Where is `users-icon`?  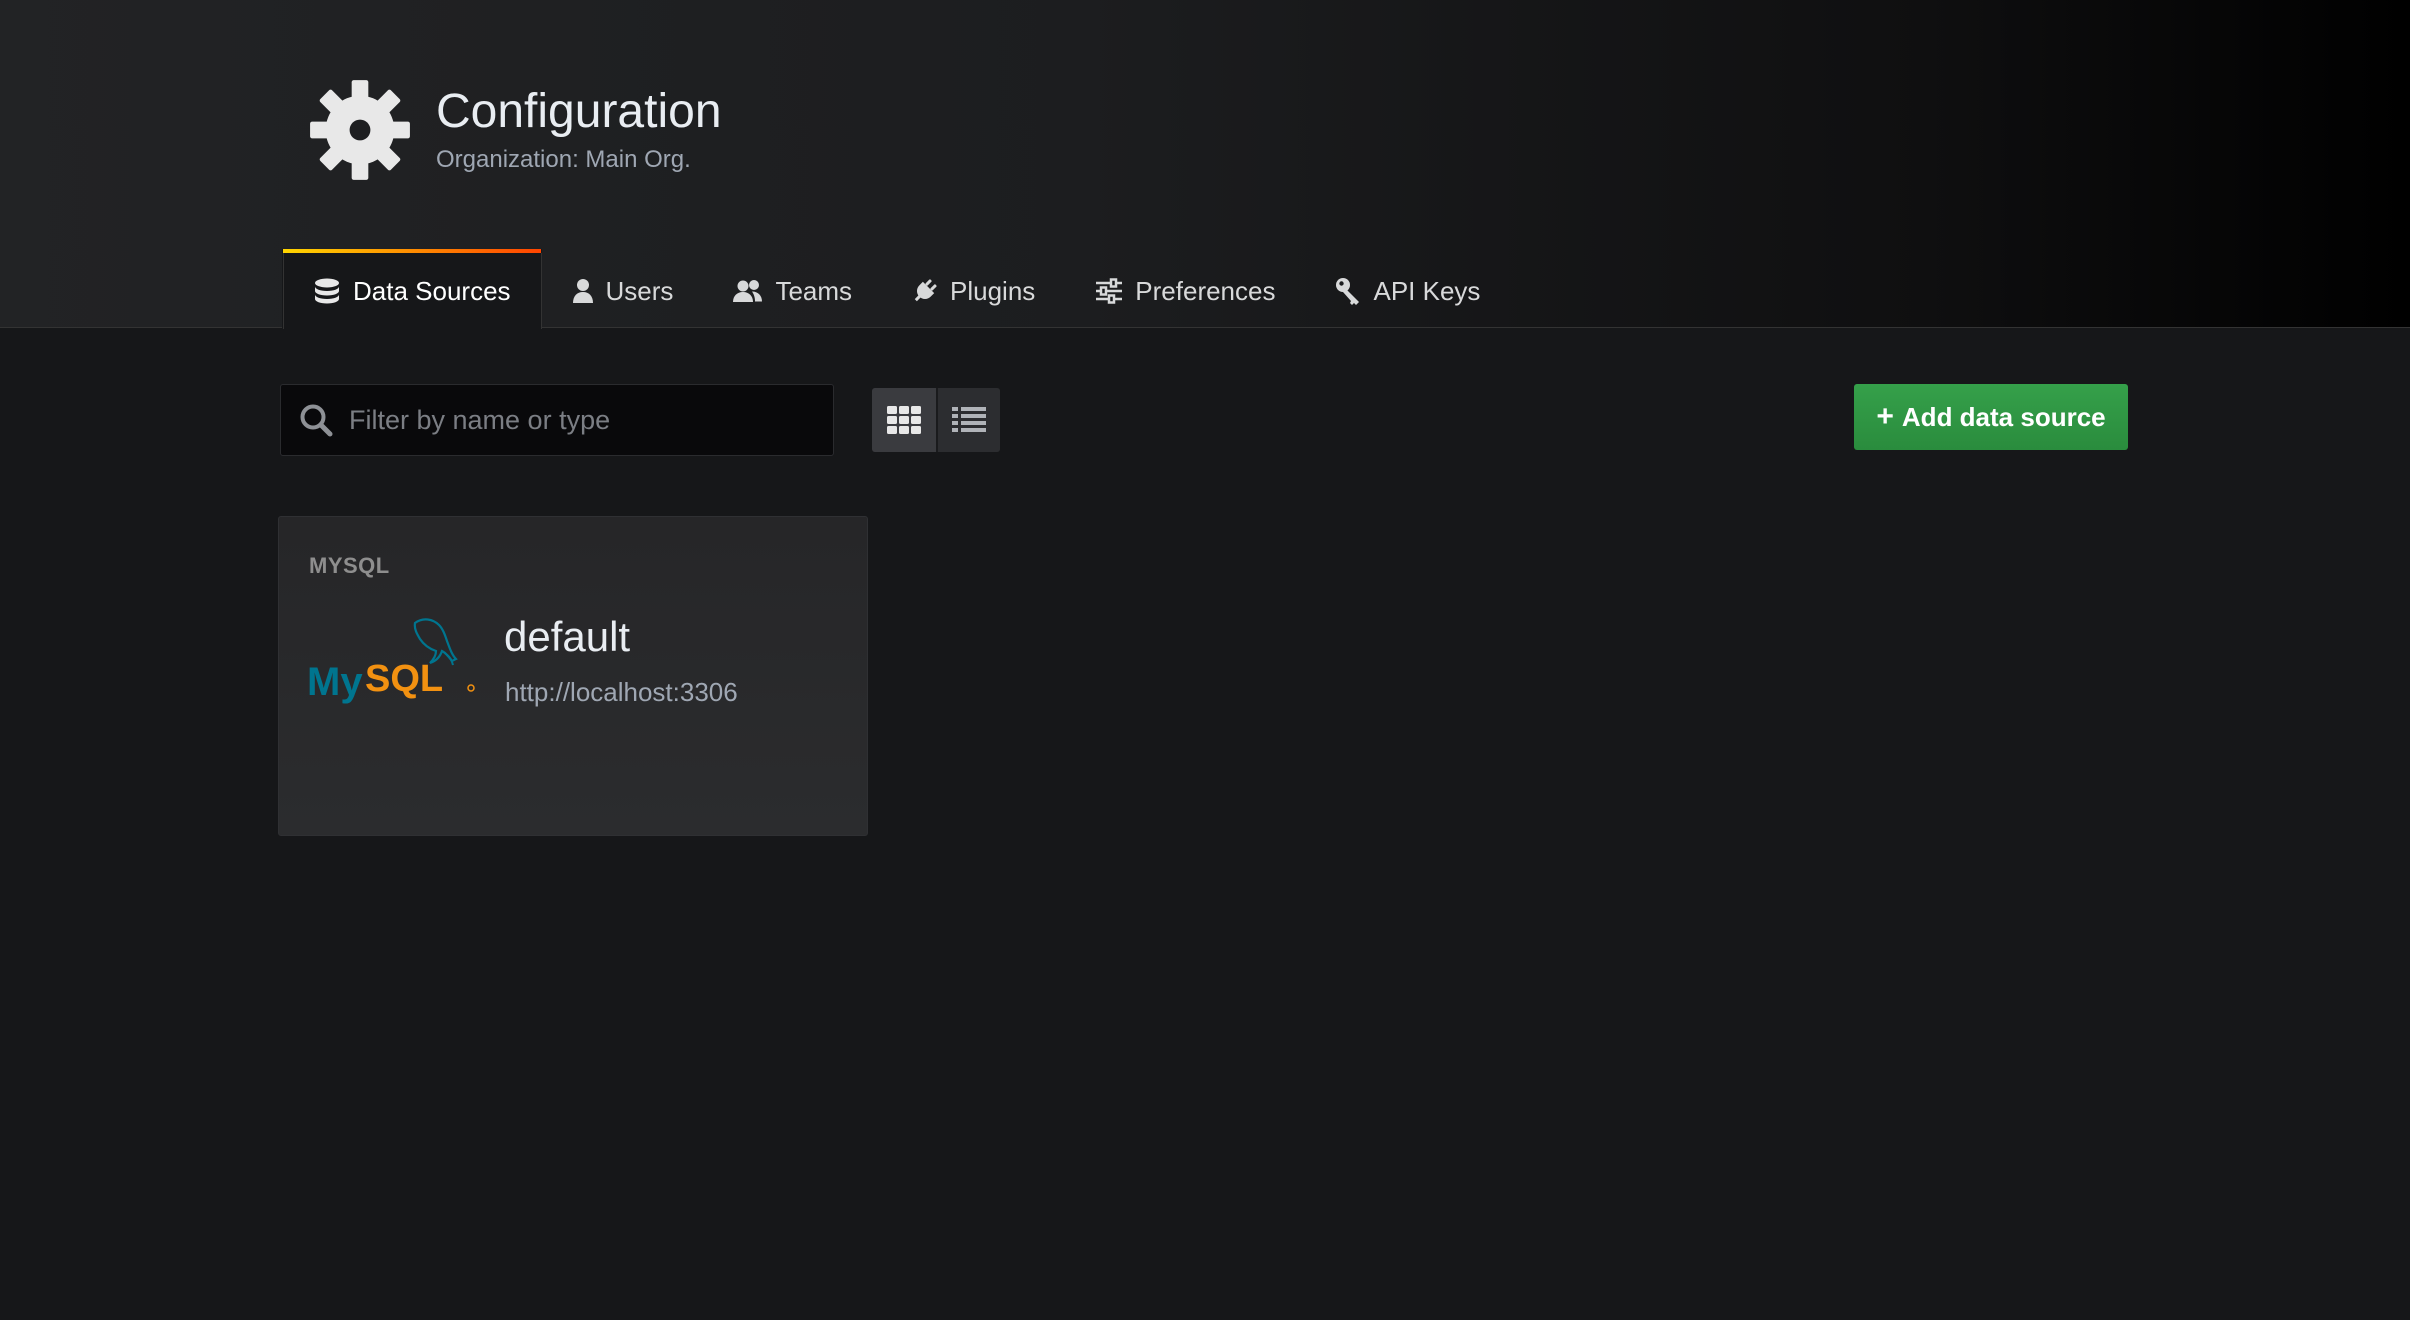
users-icon is located at coordinates (748, 291).